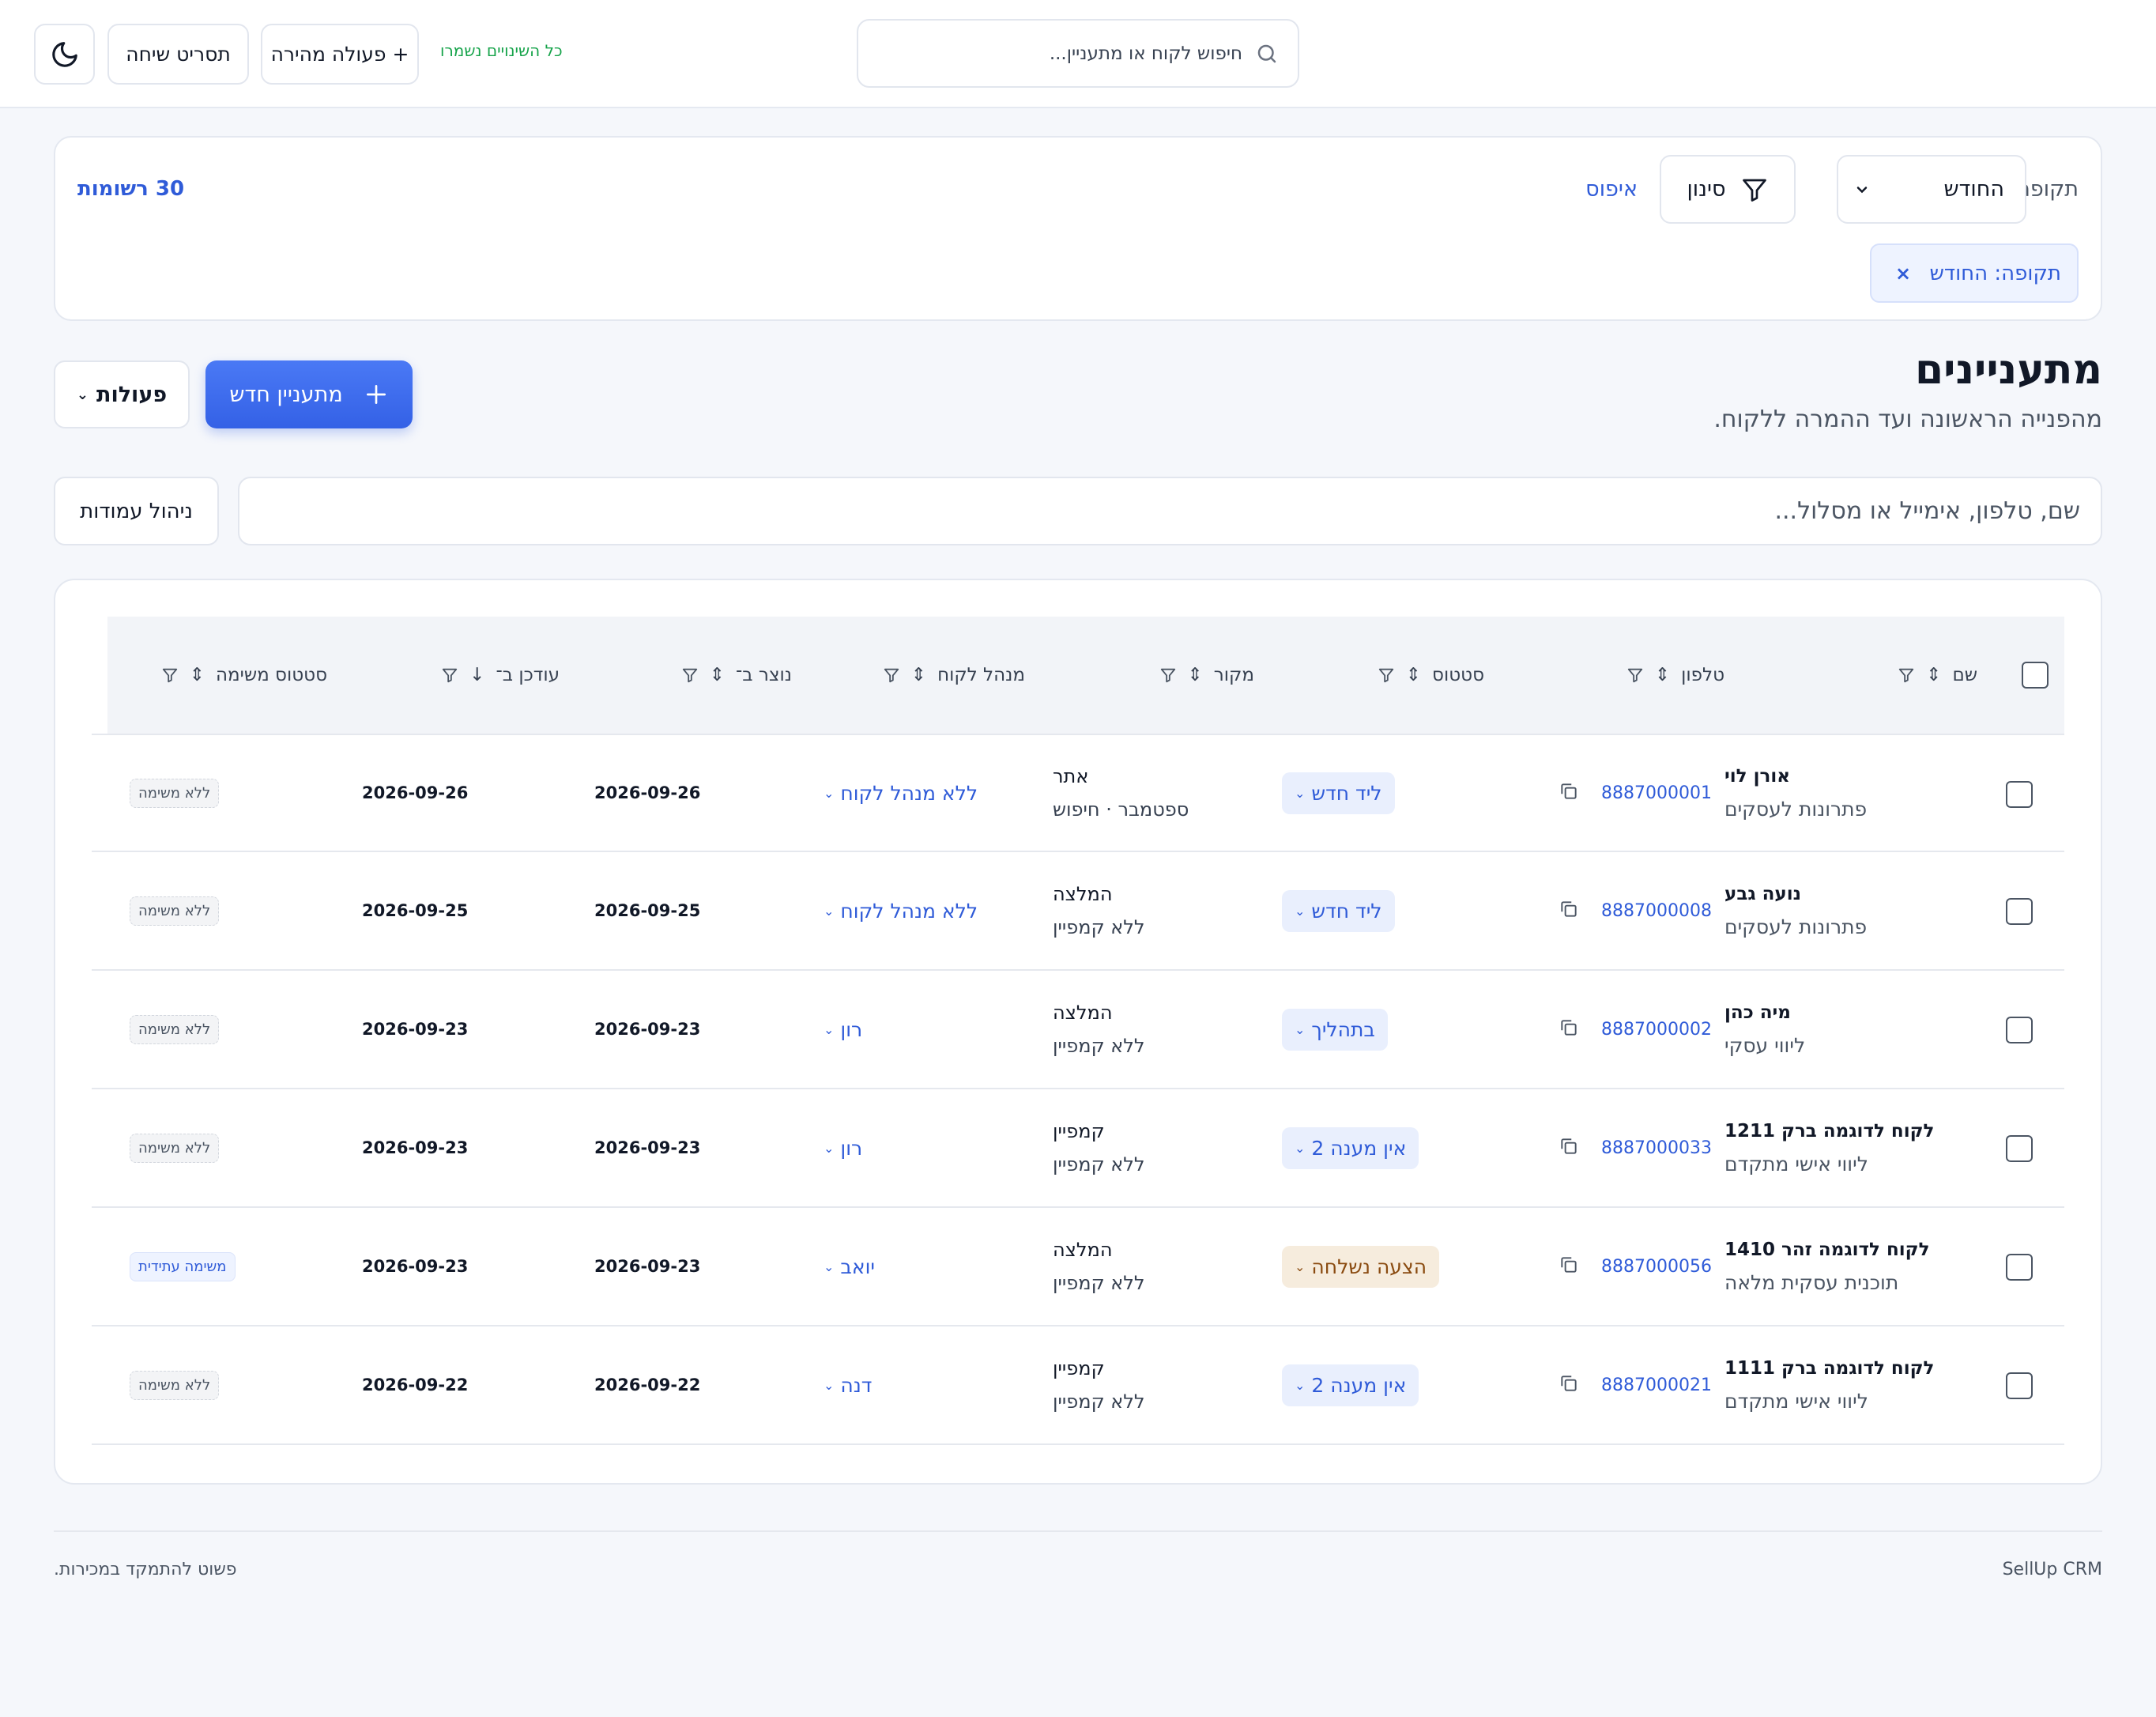  Describe the element at coordinates (1121, 810) in the screenshot. I see `campaign-label: ספטמבר · חיפוש` at that location.